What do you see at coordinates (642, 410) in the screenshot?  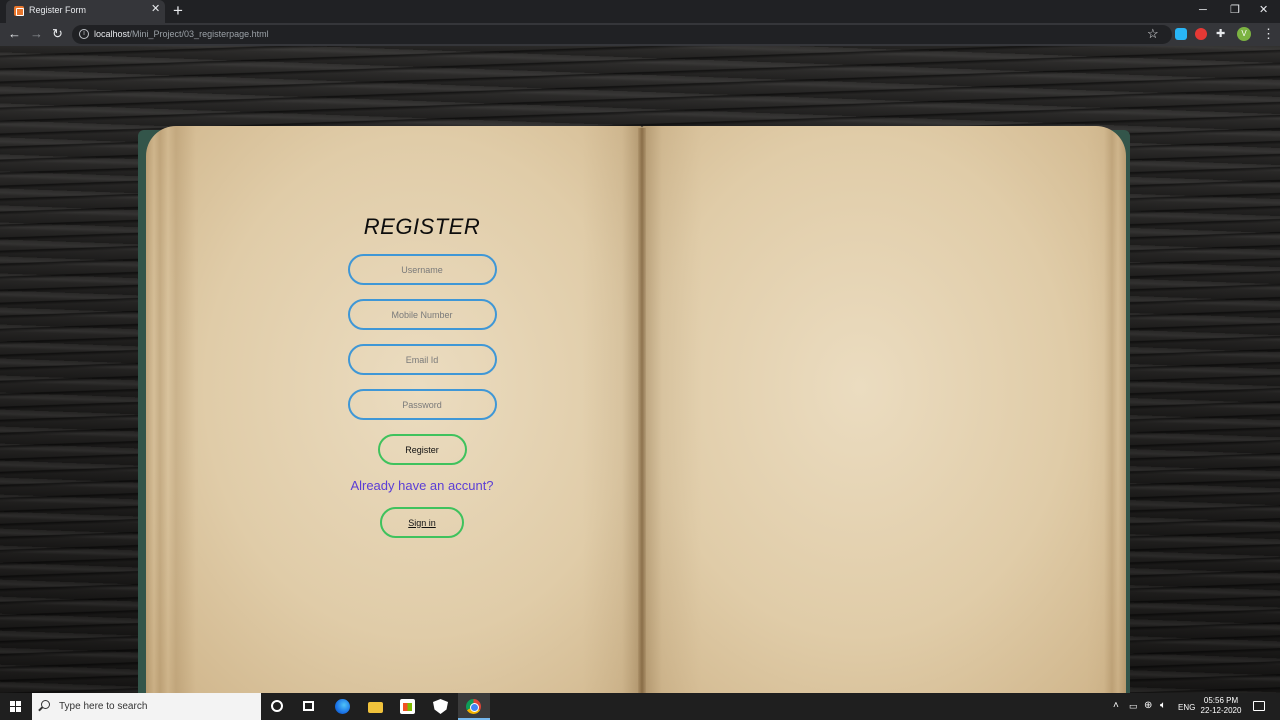 I see `book-spine` at bounding box center [642, 410].